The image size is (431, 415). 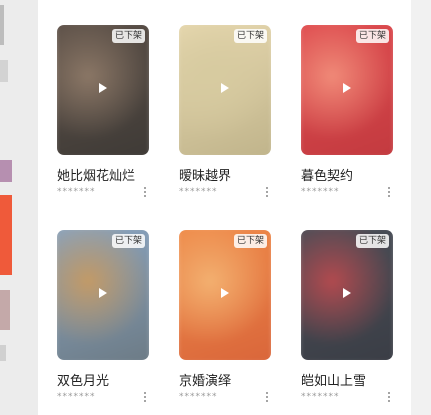 What do you see at coordinates (333, 379) in the screenshot?
I see `drama-title: 皑如山上雪` at bounding box center [333, 379].